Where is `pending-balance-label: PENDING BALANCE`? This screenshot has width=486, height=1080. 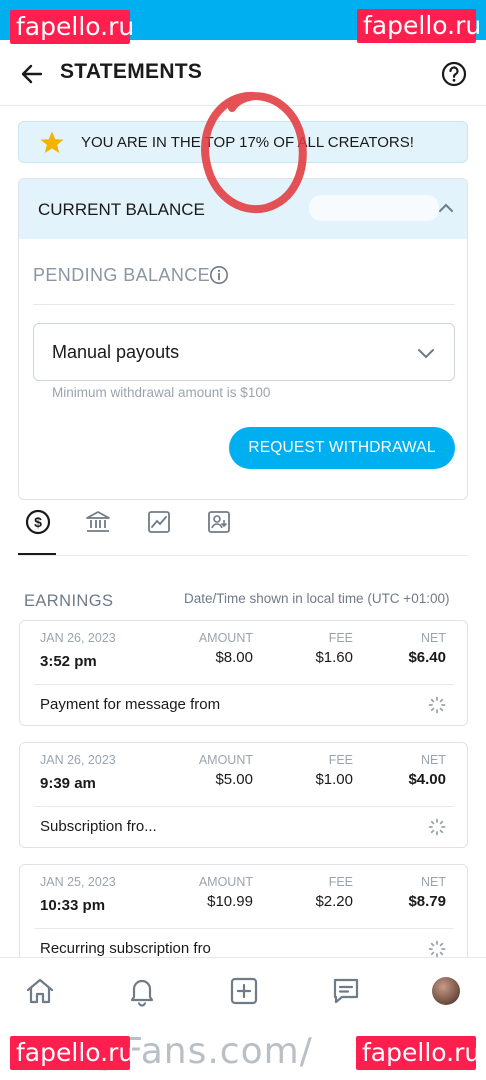
pending-balance-label: PENDING BALANCE is located at coordinates (122, 275).